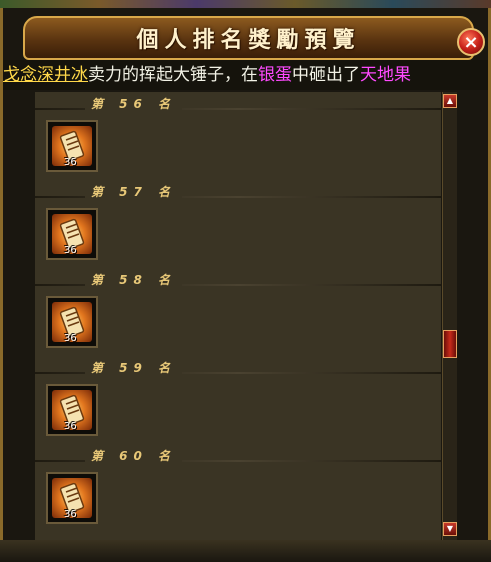 The height and width of the screenshot is (562, 491). What do you see at coordinates (238, 104) in the screenshot?
I see `rank-header: 第 56 名` at bounding box center [238, 104].